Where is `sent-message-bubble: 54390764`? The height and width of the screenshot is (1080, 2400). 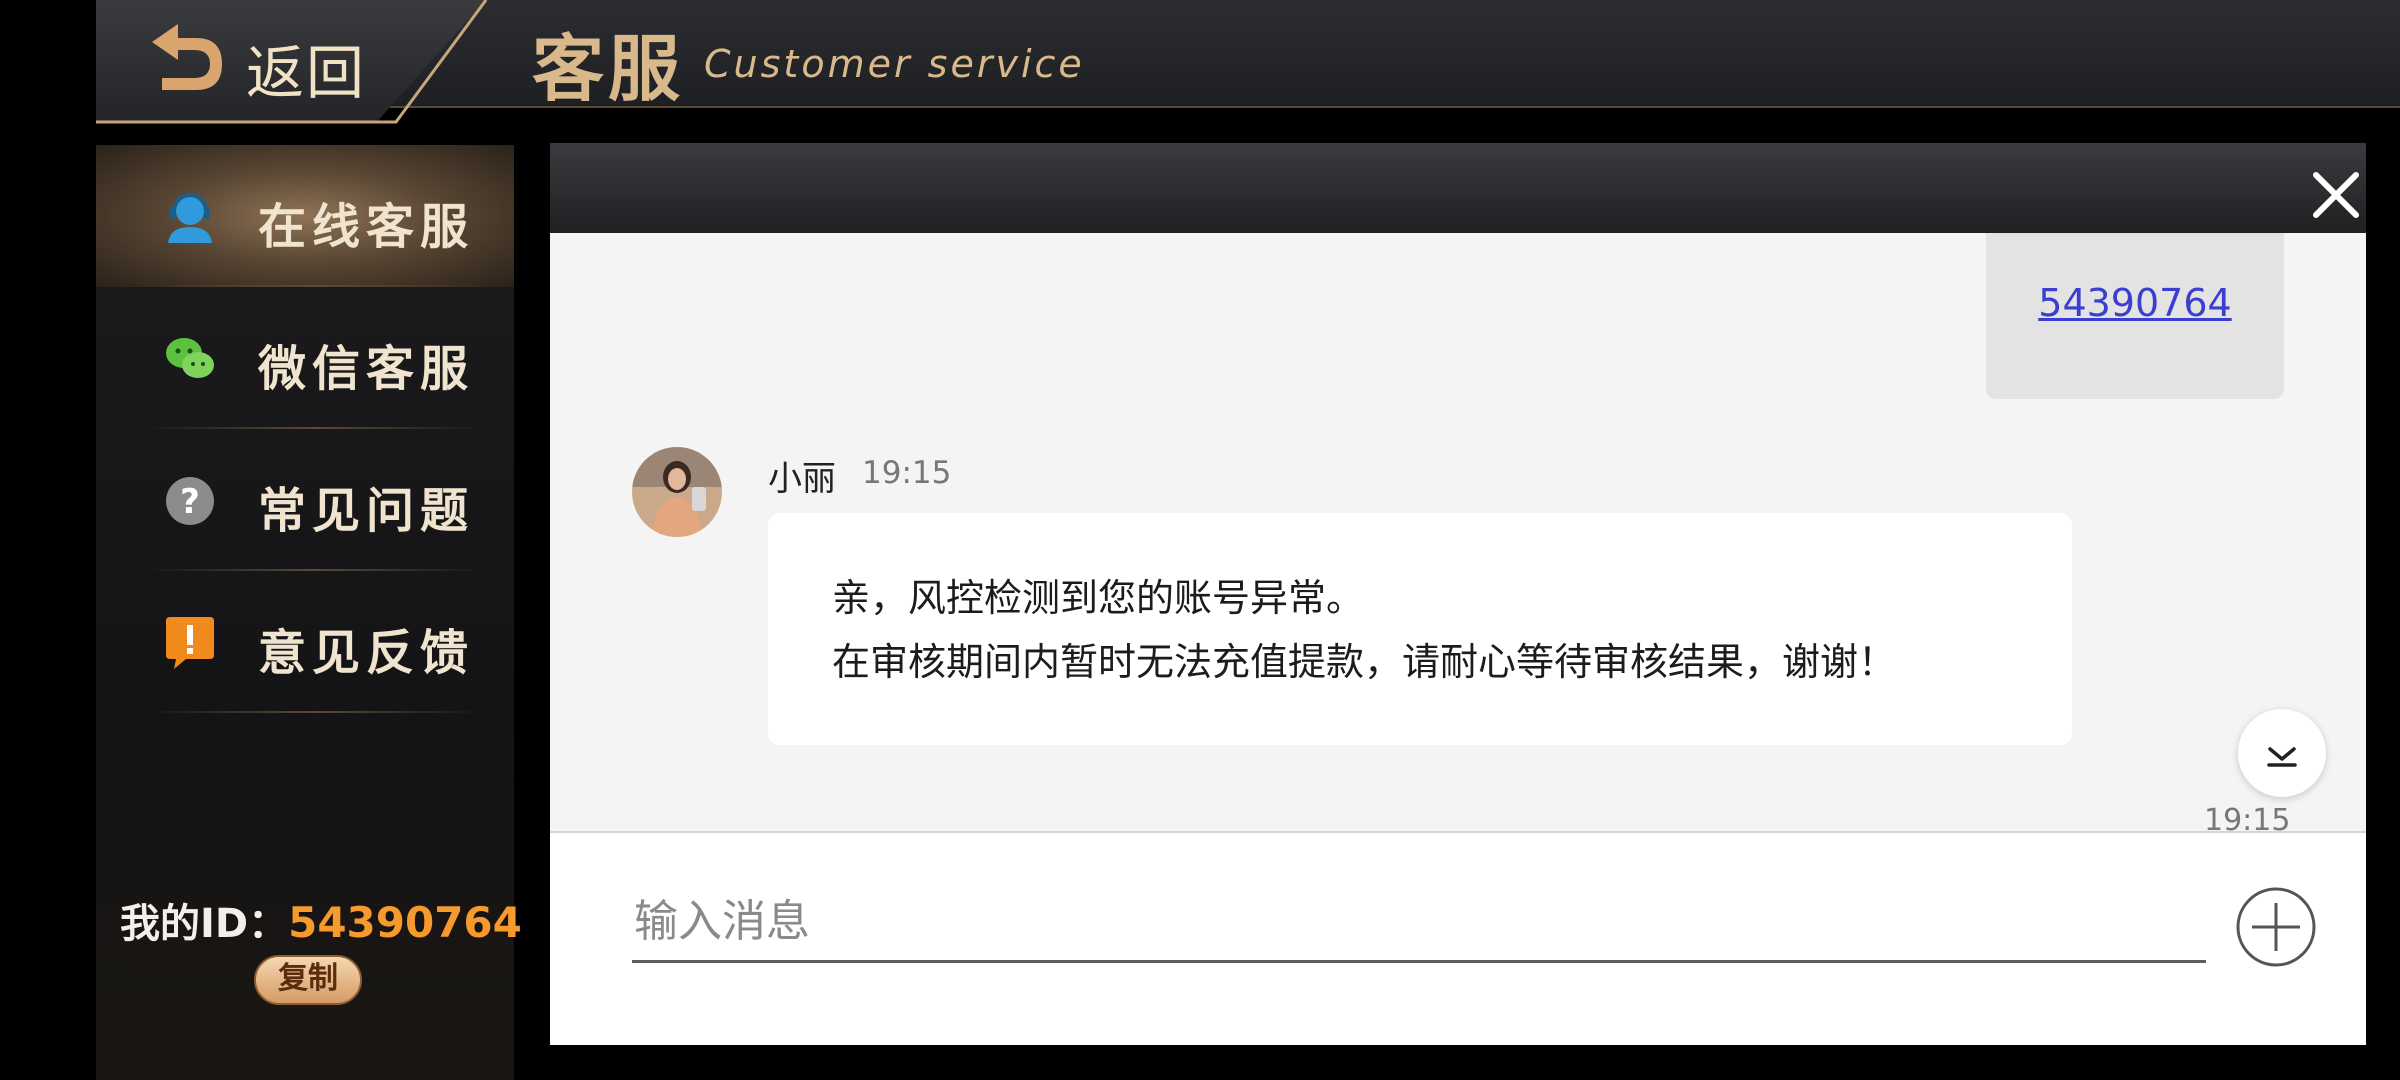
sent-message-bubble: 54390764 is located at coordinates (2135, 316).